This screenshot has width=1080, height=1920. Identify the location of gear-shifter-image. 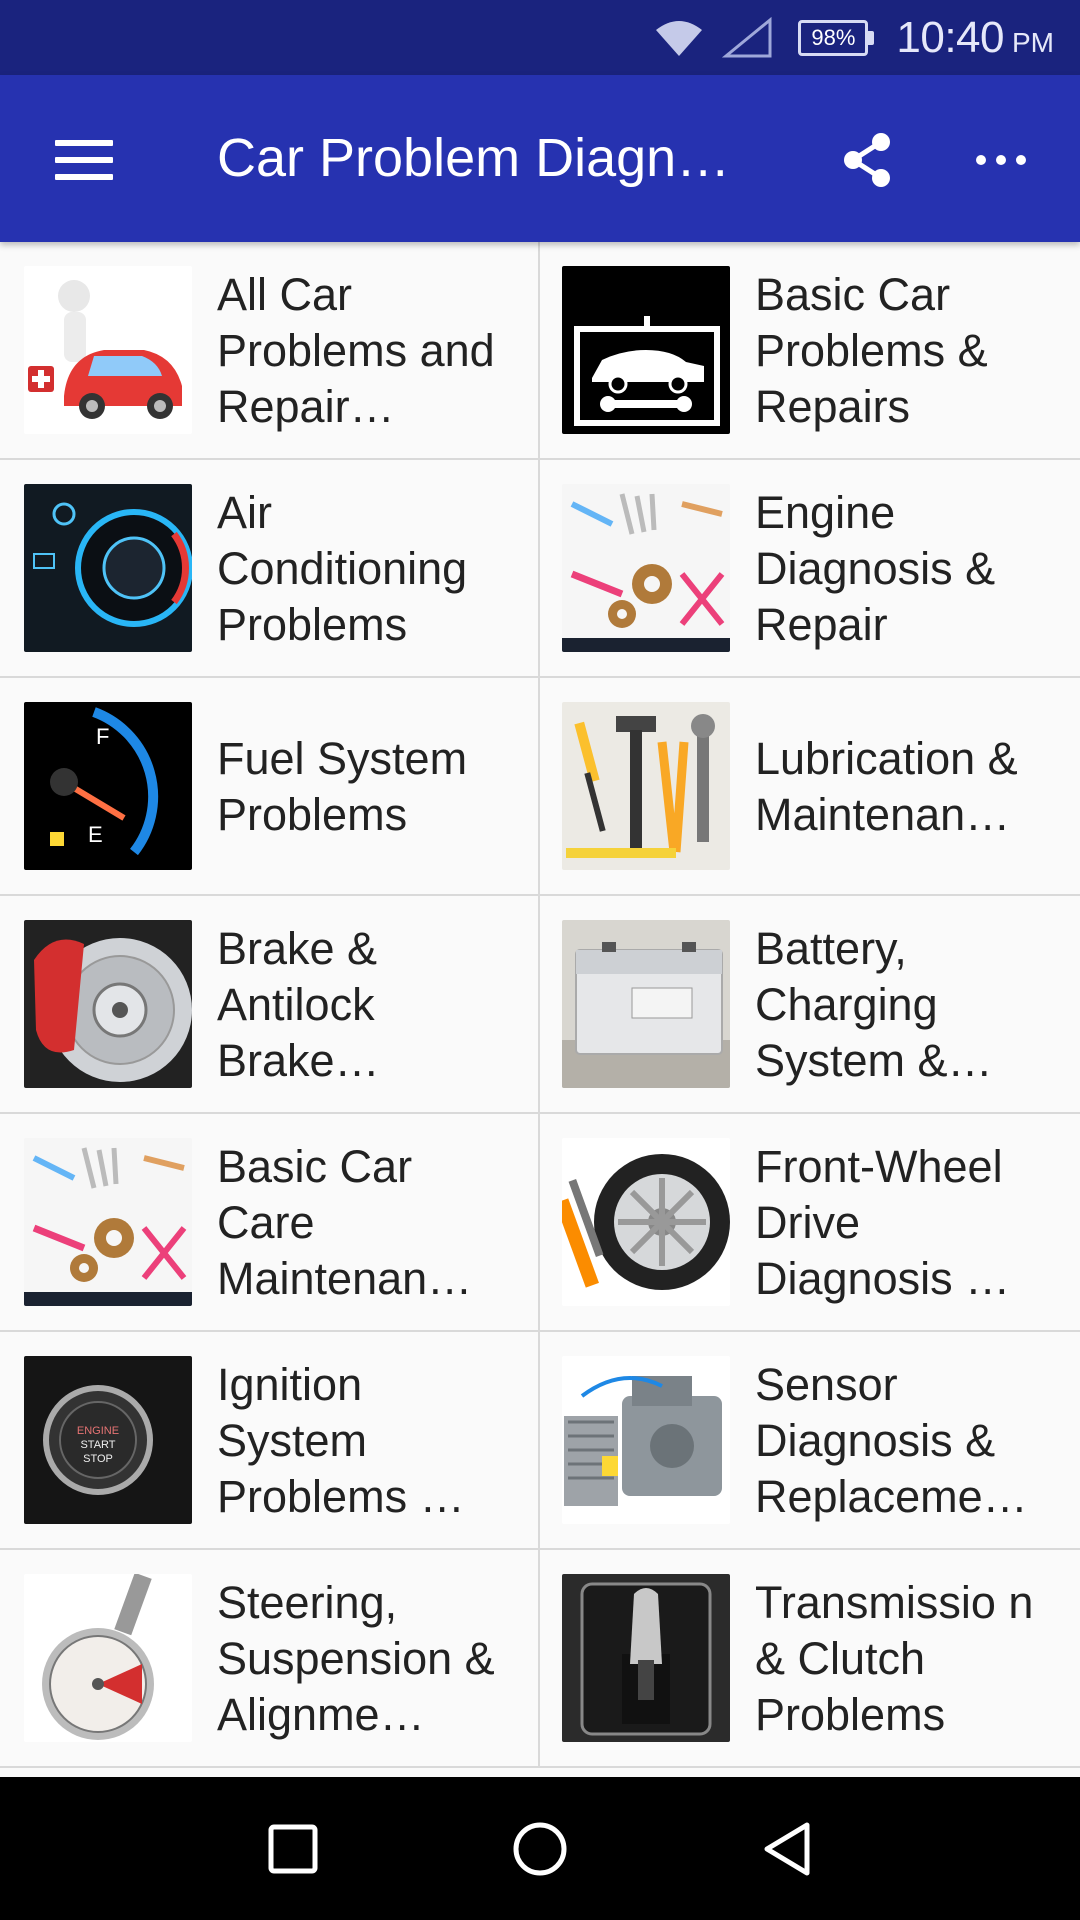
(646, 1658).